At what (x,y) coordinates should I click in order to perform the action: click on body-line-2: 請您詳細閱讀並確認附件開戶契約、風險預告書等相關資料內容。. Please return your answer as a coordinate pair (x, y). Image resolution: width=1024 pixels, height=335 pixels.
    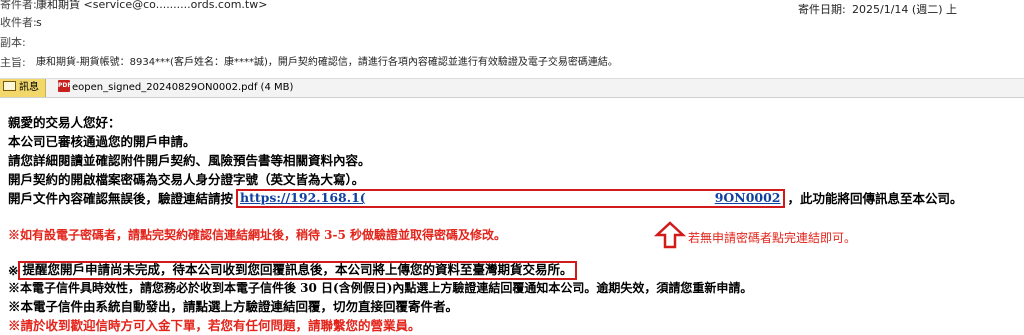
    Looking at the image, I should click on (189, 160).